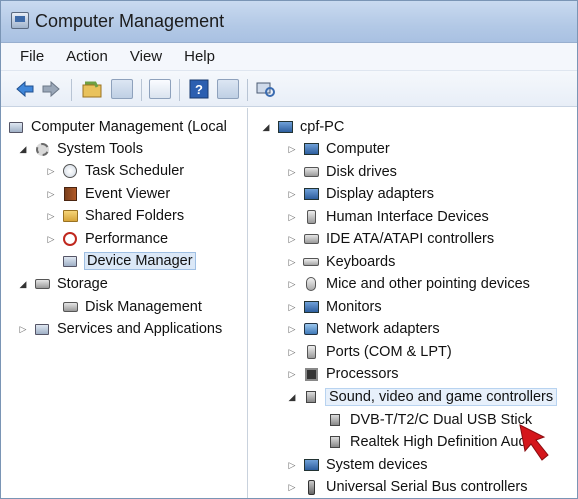  Describe the element at coordinates (42, 284) in the screenshot. I see `storage-icon` at that location.